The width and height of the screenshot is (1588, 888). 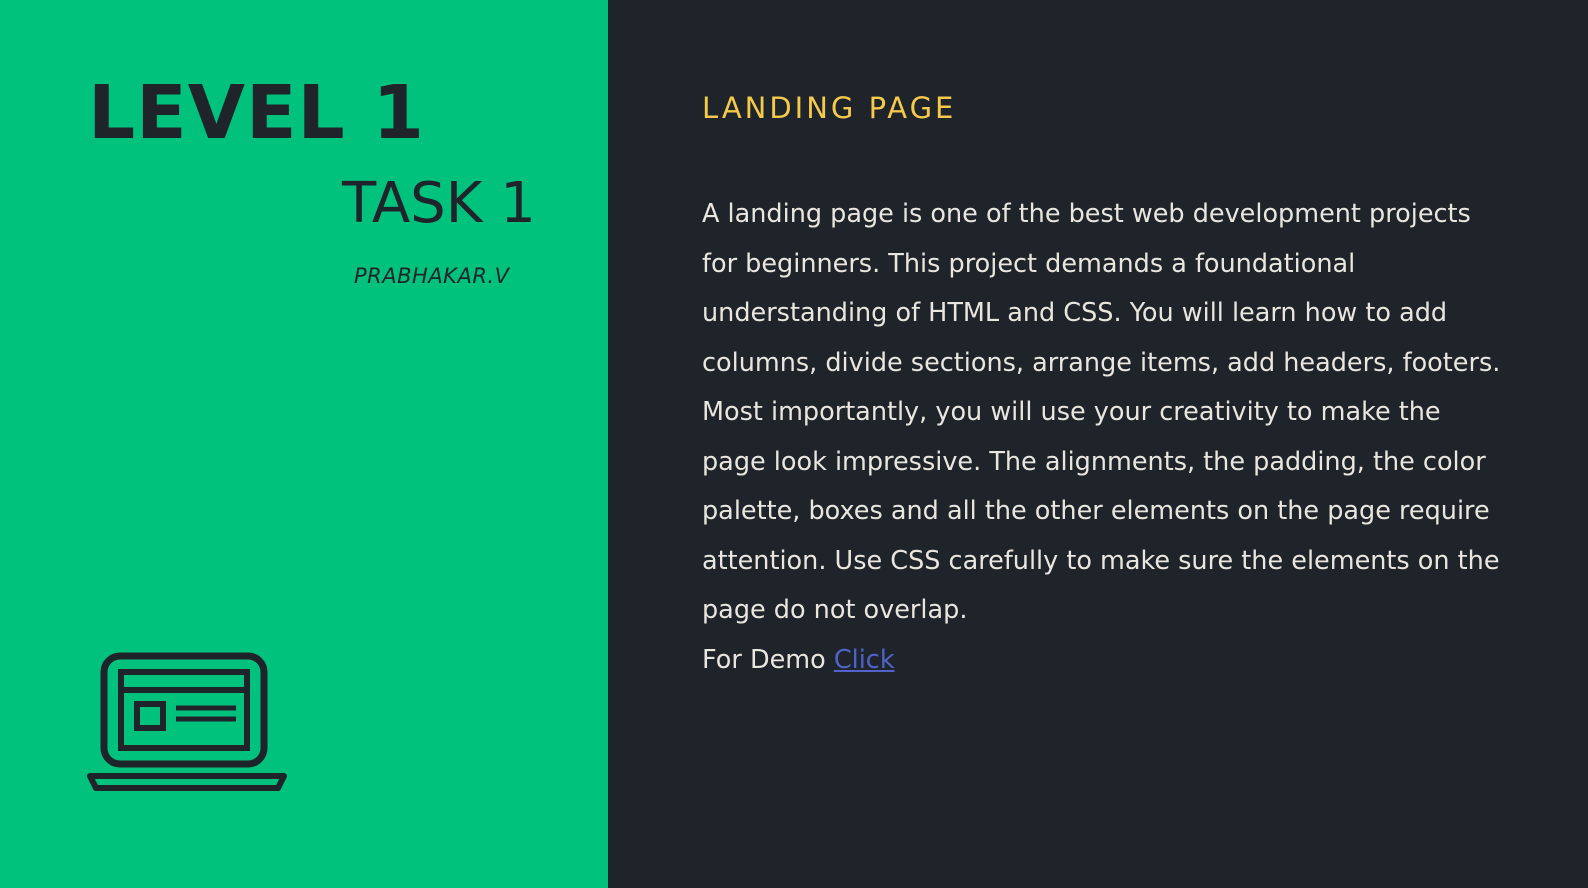 I want to click on level-title: LEVEL 1, so click(x=256, y=113).